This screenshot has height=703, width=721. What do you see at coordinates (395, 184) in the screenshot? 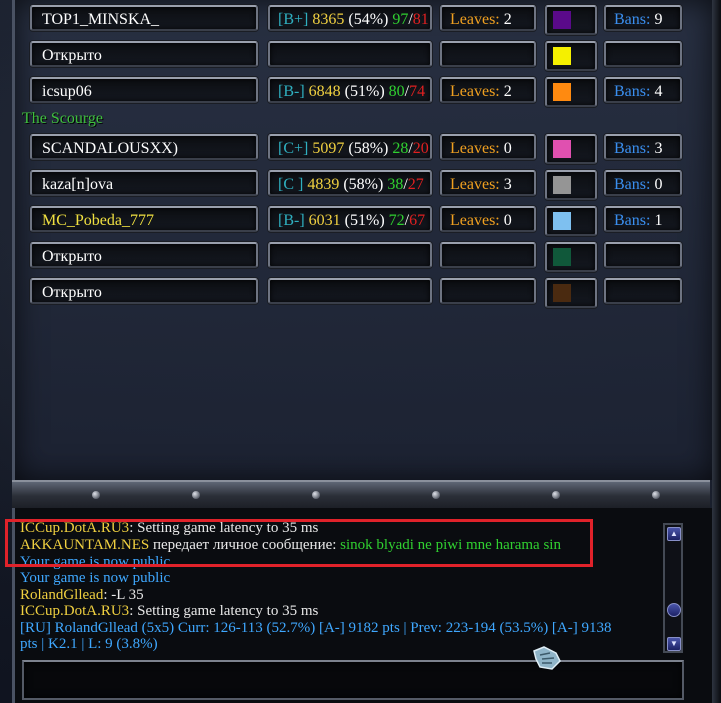
I see `wins-value: 38` at bounding box center [395, 184].